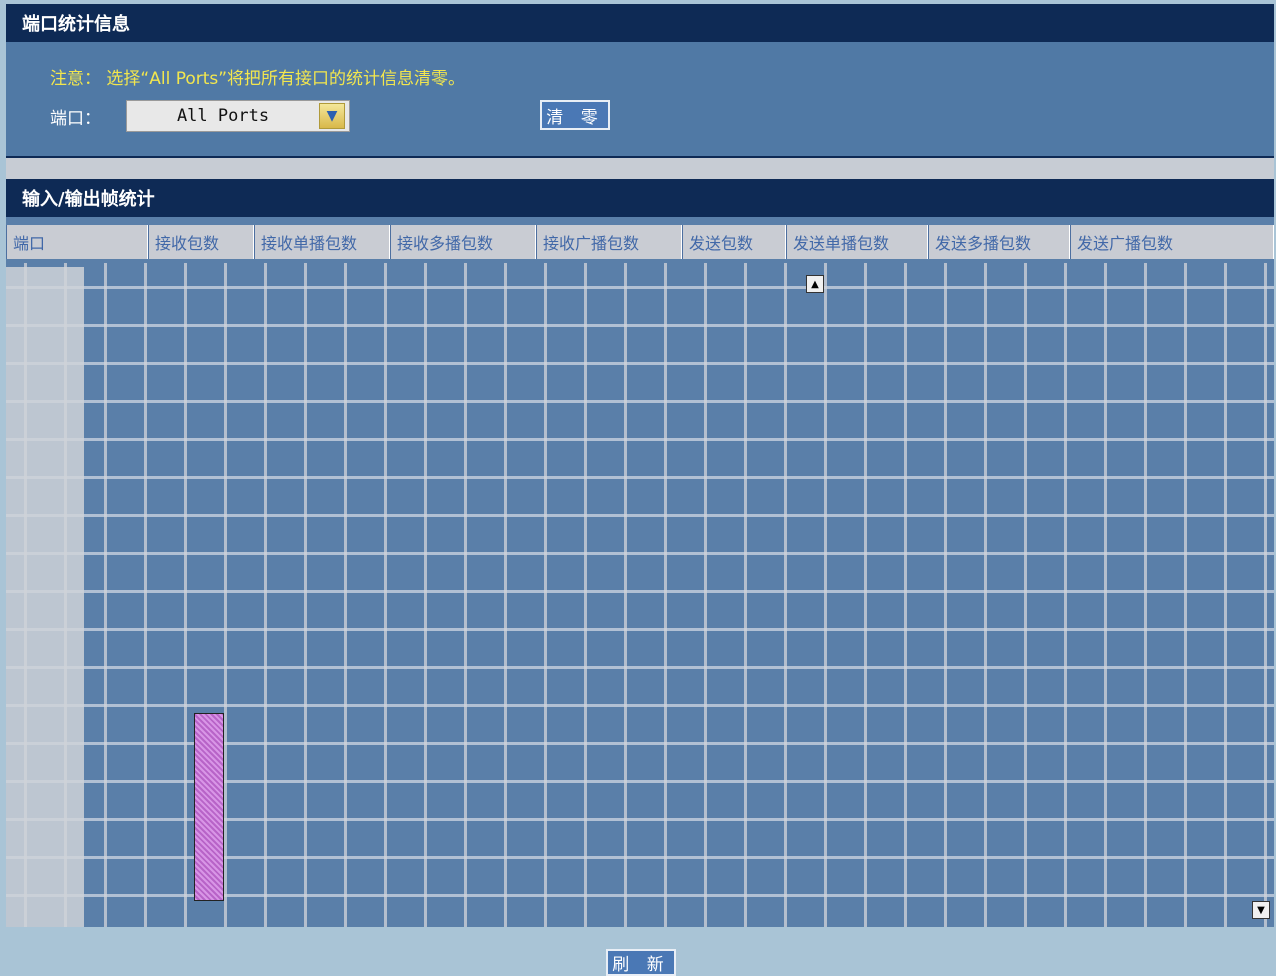  What do you see at coordinates (640, 167) in the screenshot?
I see `section-divider` at bounding box center [640, 167].